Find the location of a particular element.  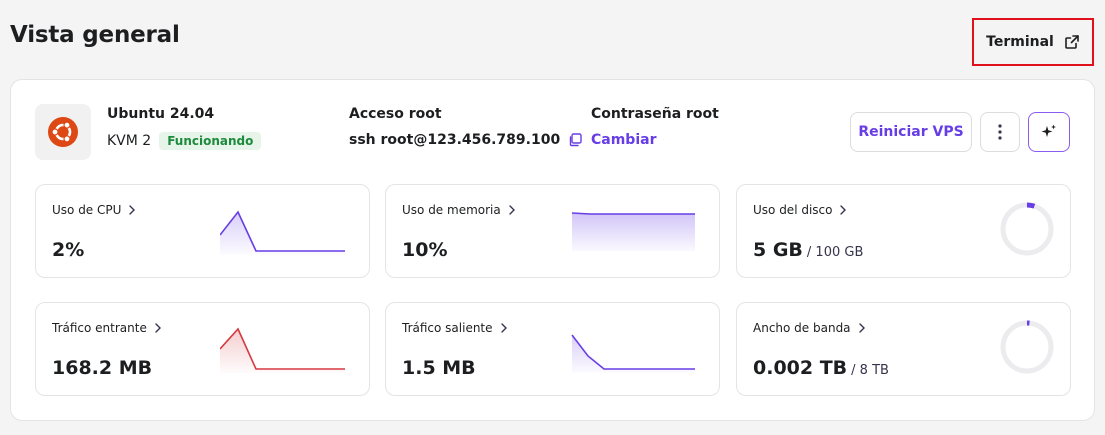

bandwidth-card: Ancho de banda 0.002 TB / 8 TB is located at coordinates (903, 349).